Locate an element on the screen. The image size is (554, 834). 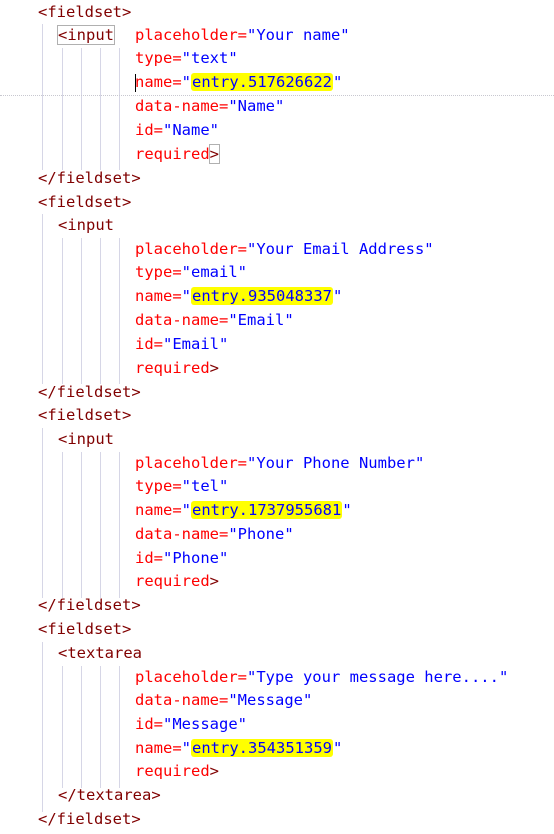
value-id: "Email" is located at coordinates (196, 344).